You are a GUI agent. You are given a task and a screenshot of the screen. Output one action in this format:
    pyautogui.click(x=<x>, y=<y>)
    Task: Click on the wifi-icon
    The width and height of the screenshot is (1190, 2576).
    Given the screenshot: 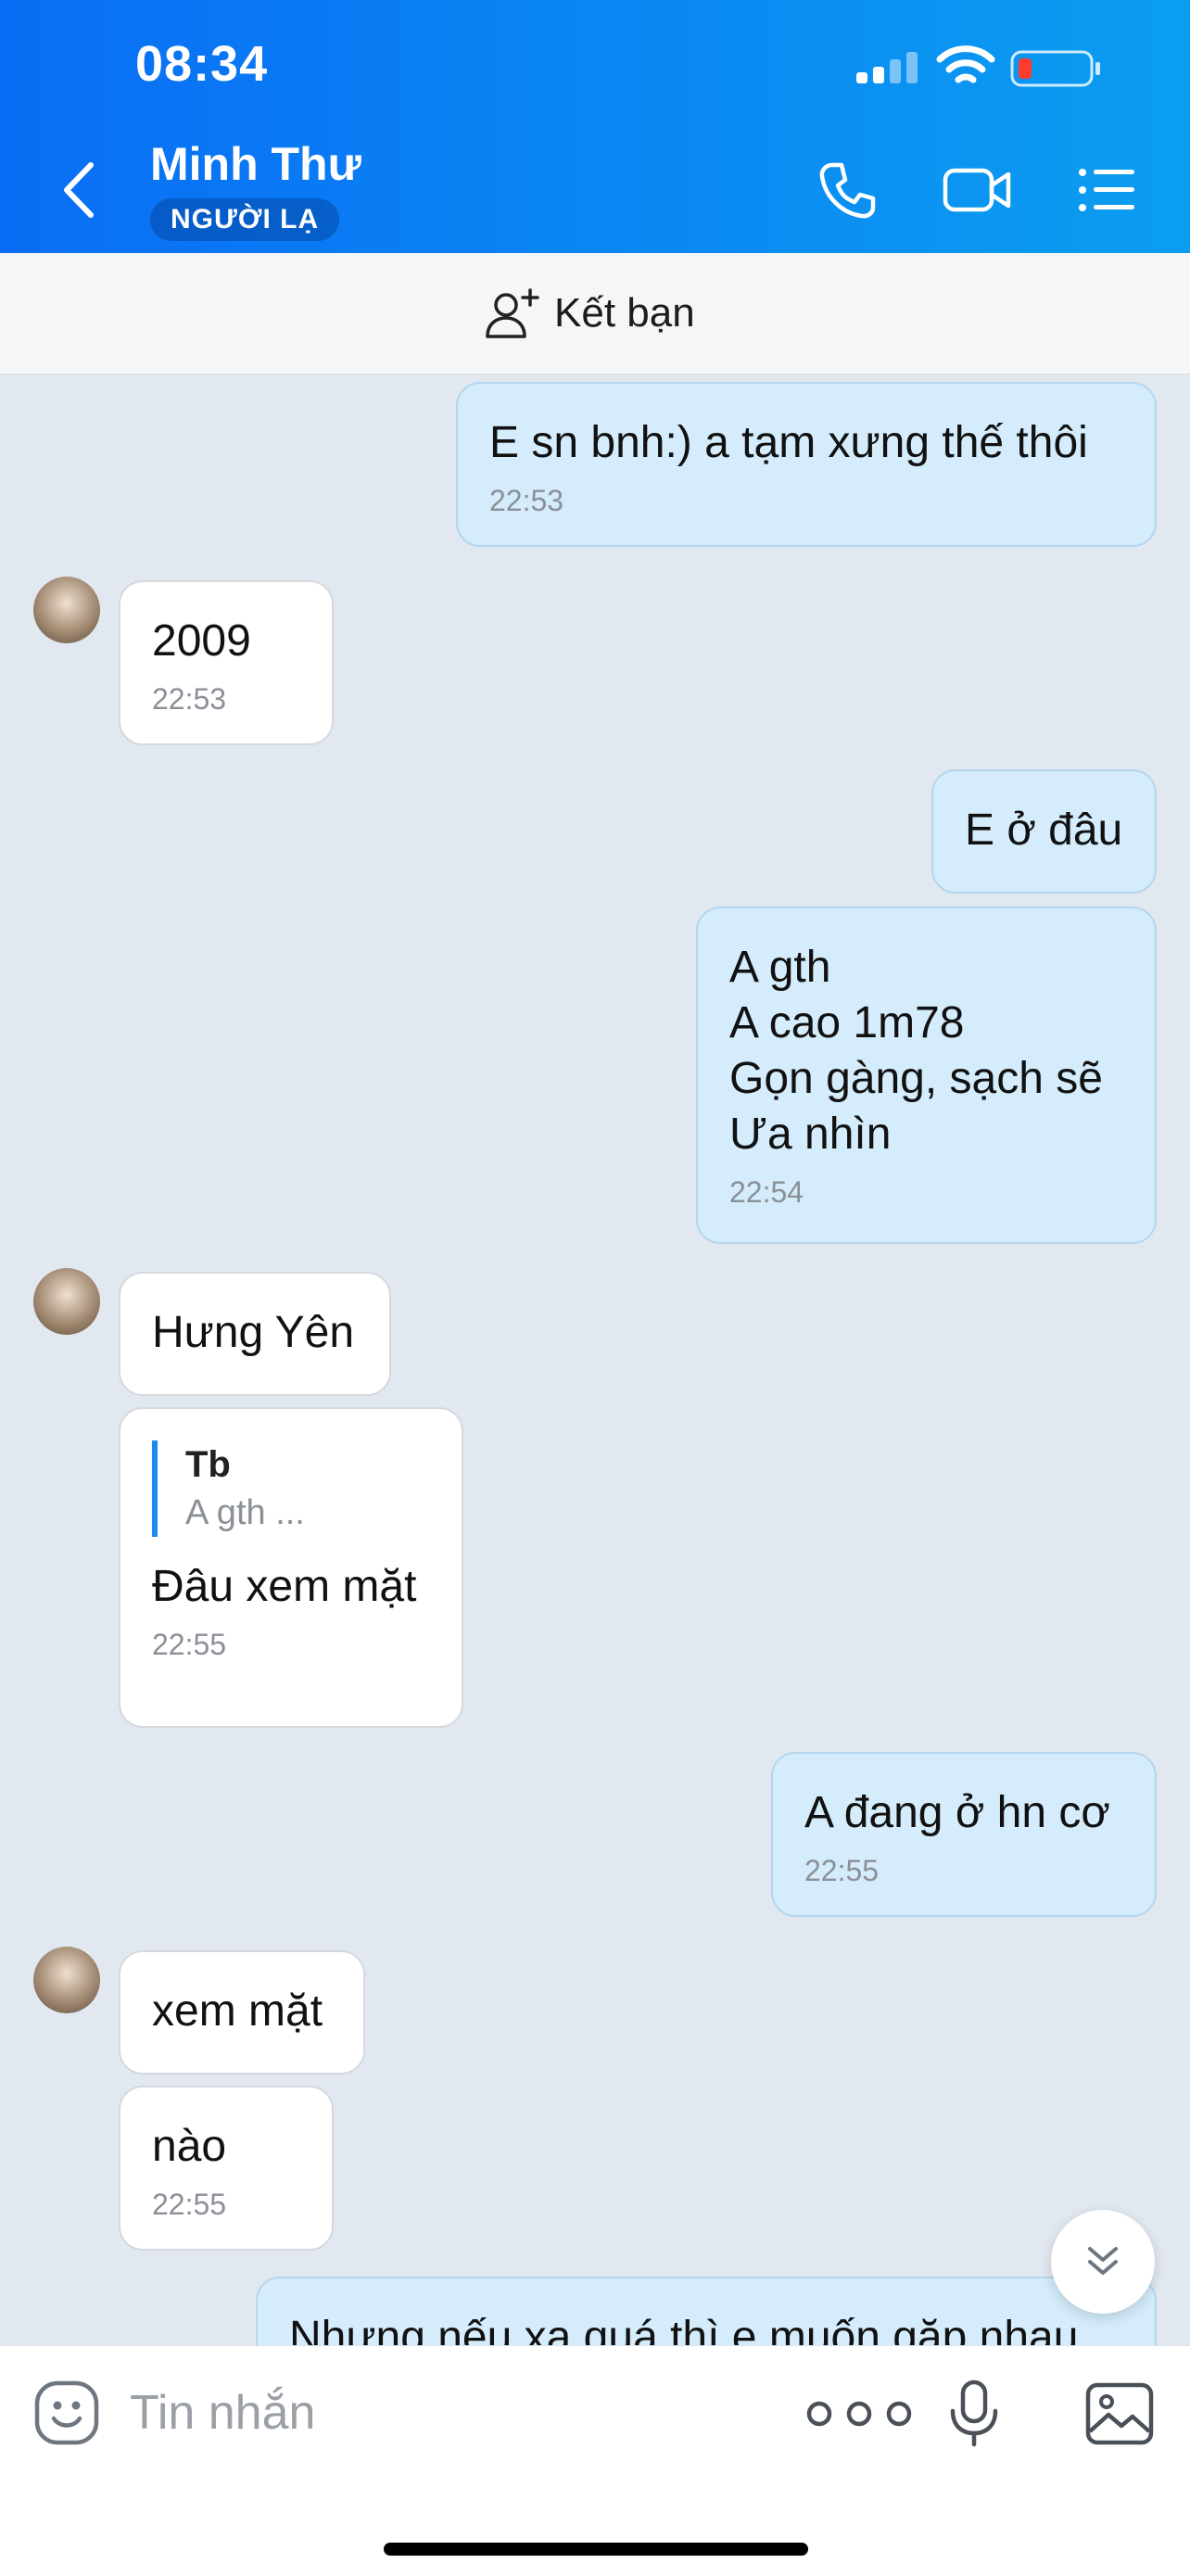 What is the action you would take?
    pyautogui.click(x=965, y=64)
    